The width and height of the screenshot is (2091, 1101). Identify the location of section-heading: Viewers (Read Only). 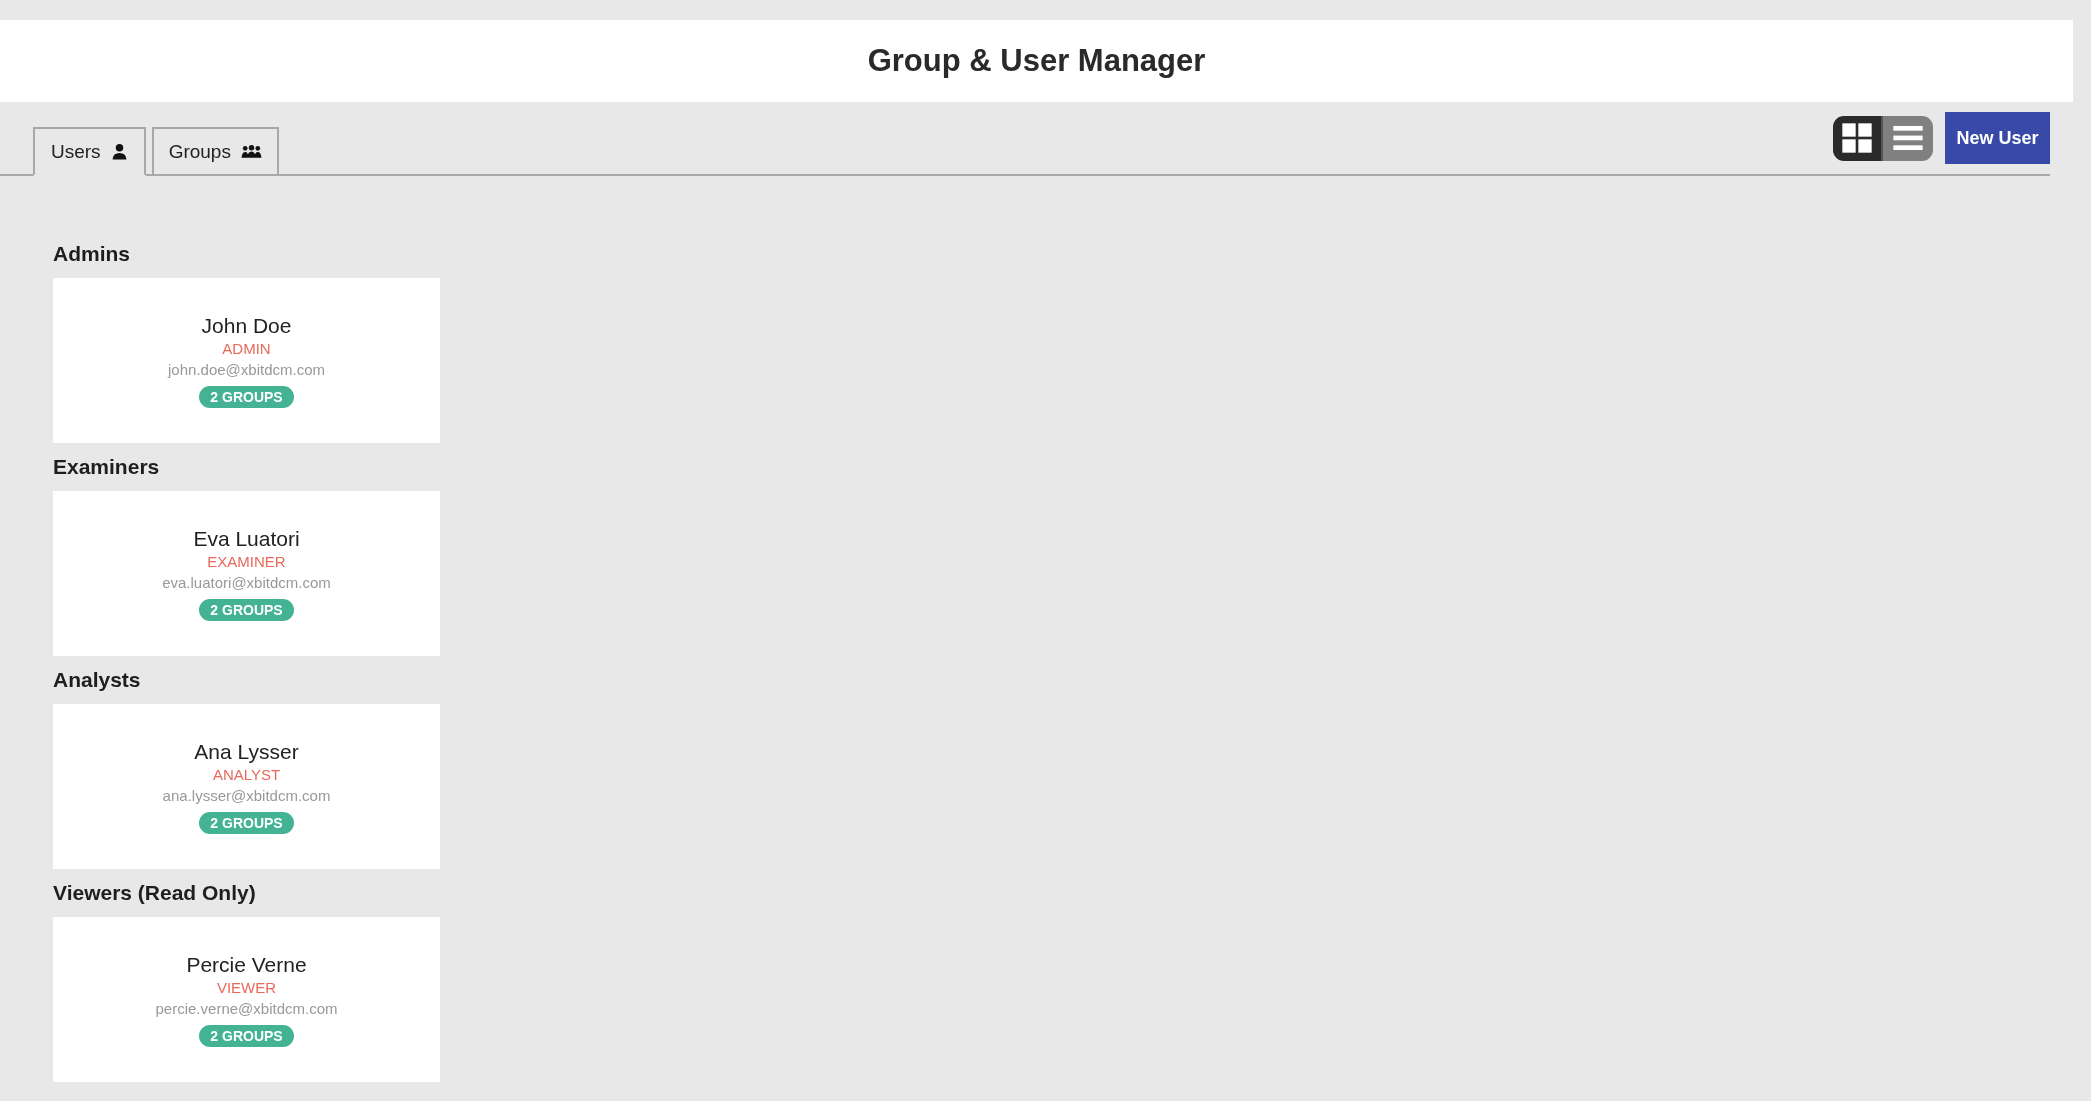
(155, 893).